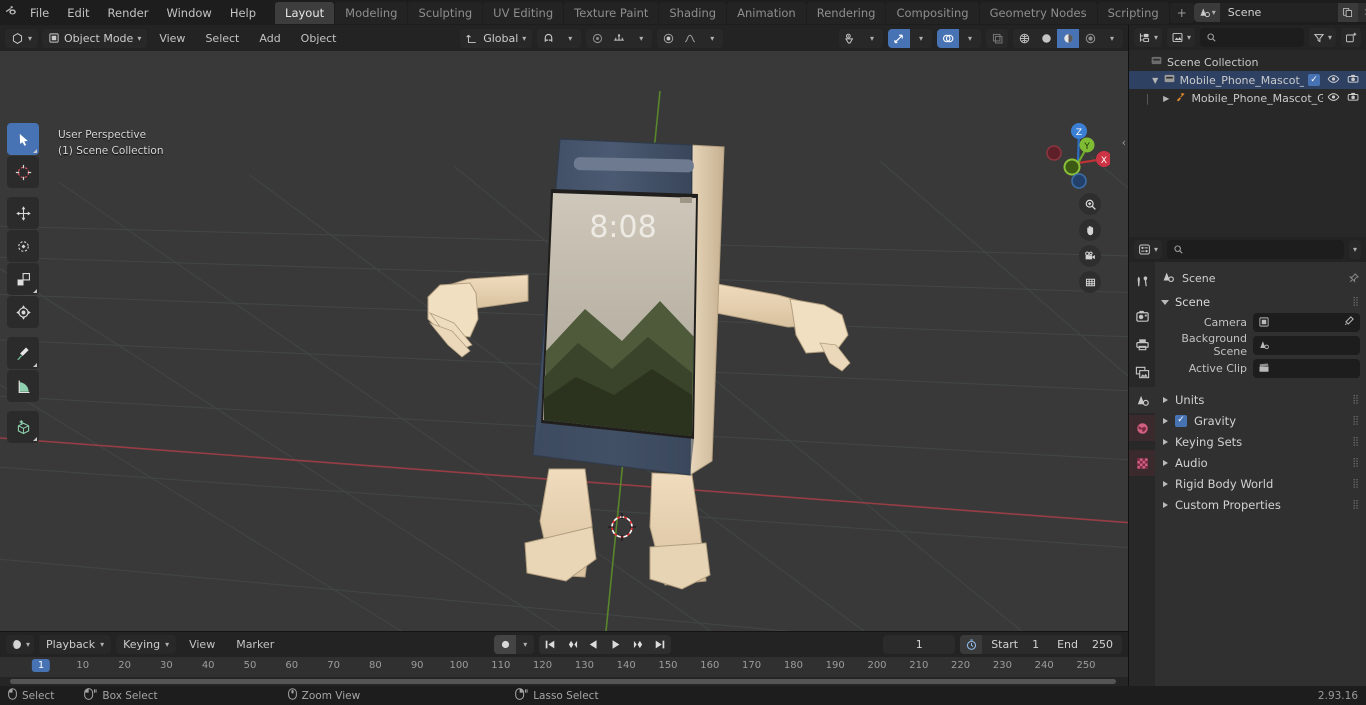 The width and height of the screenshot is (1366, 705). Describe the element at coordinates (564, 681) in the screenshot. I see `timeline-horizontal-scrollbar` at that location.